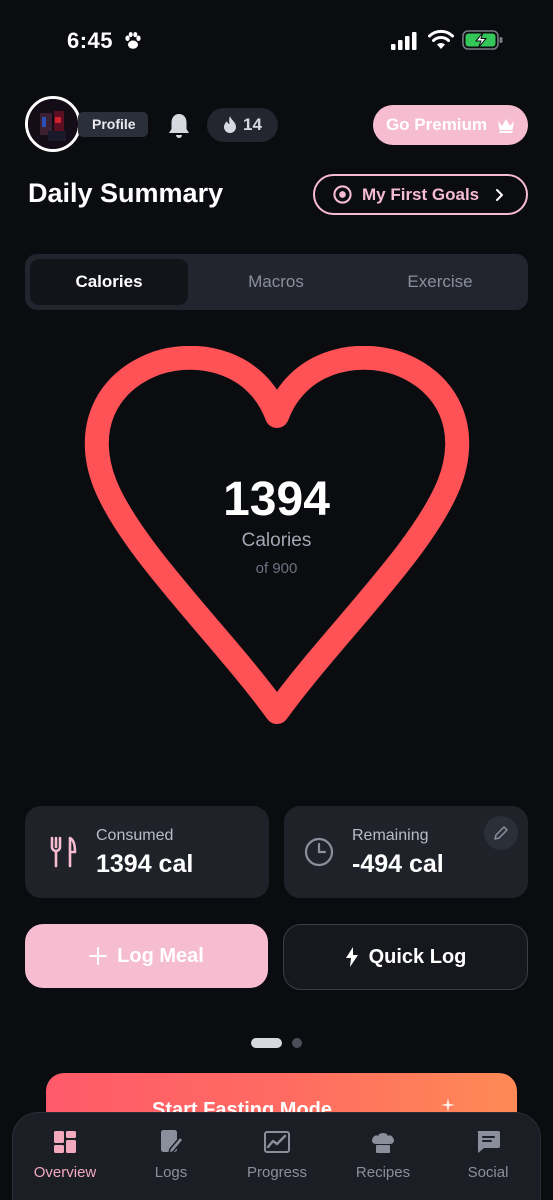 This screenshot has height=1200, width=553. What do you see at coordinates (63, 852) in the screenshot?
I see `fork-knife-icon` at bounding box center [63, 852].